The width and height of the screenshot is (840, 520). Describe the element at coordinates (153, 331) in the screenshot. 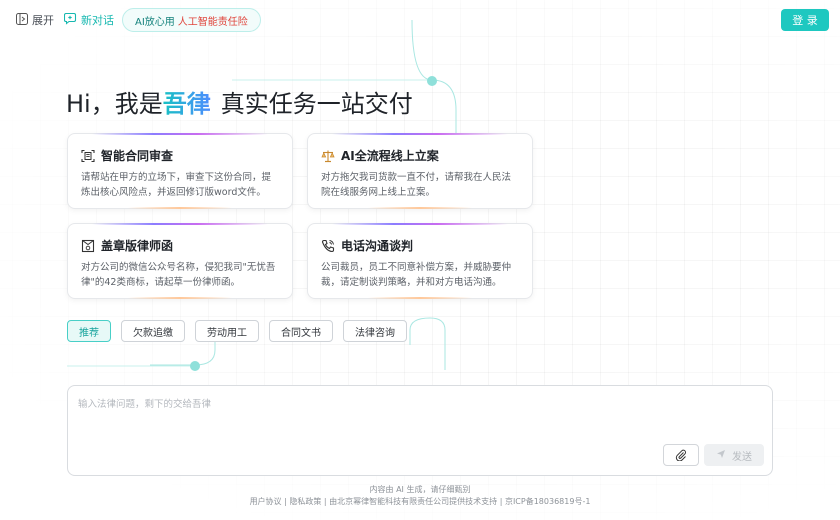

I see `tab-debt-collection: 欠款追缴` at that location.